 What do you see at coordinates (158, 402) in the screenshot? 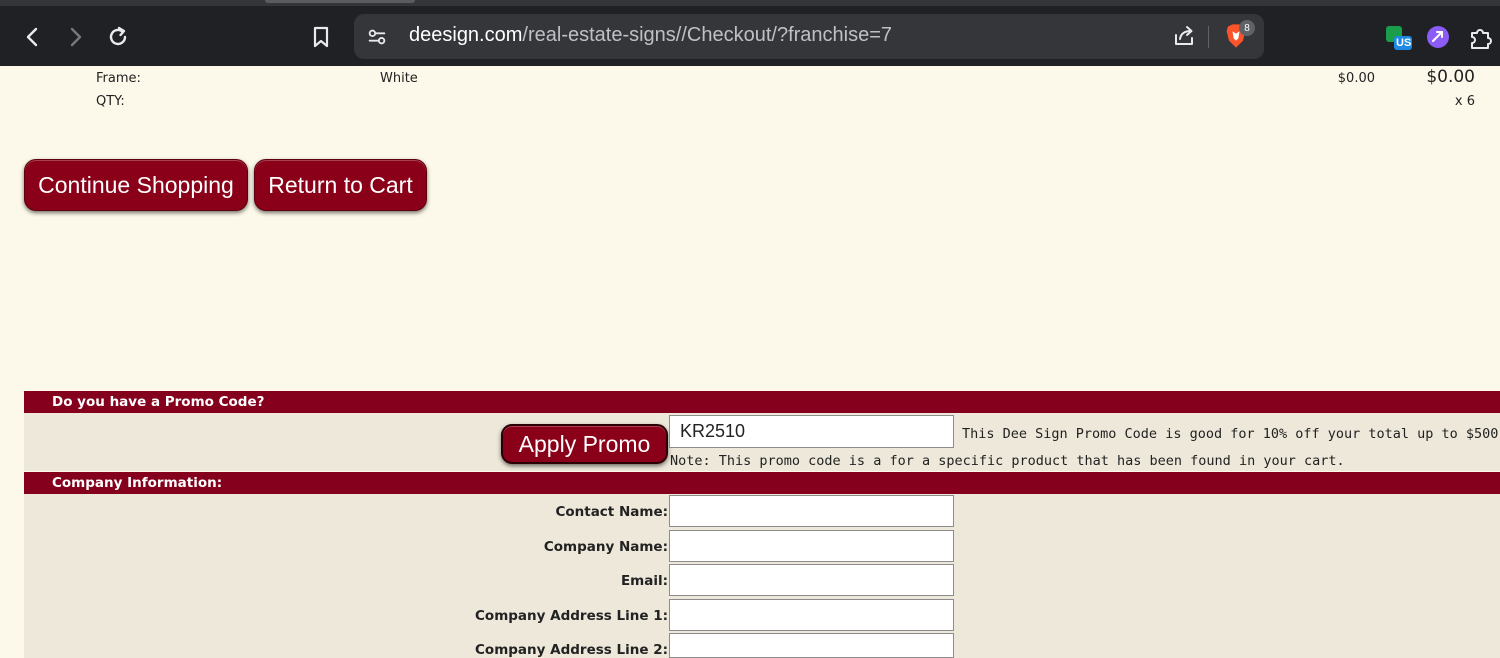
I see `promo-section-title: Do you have a Promo Code?` at bounding box center [158, 402].